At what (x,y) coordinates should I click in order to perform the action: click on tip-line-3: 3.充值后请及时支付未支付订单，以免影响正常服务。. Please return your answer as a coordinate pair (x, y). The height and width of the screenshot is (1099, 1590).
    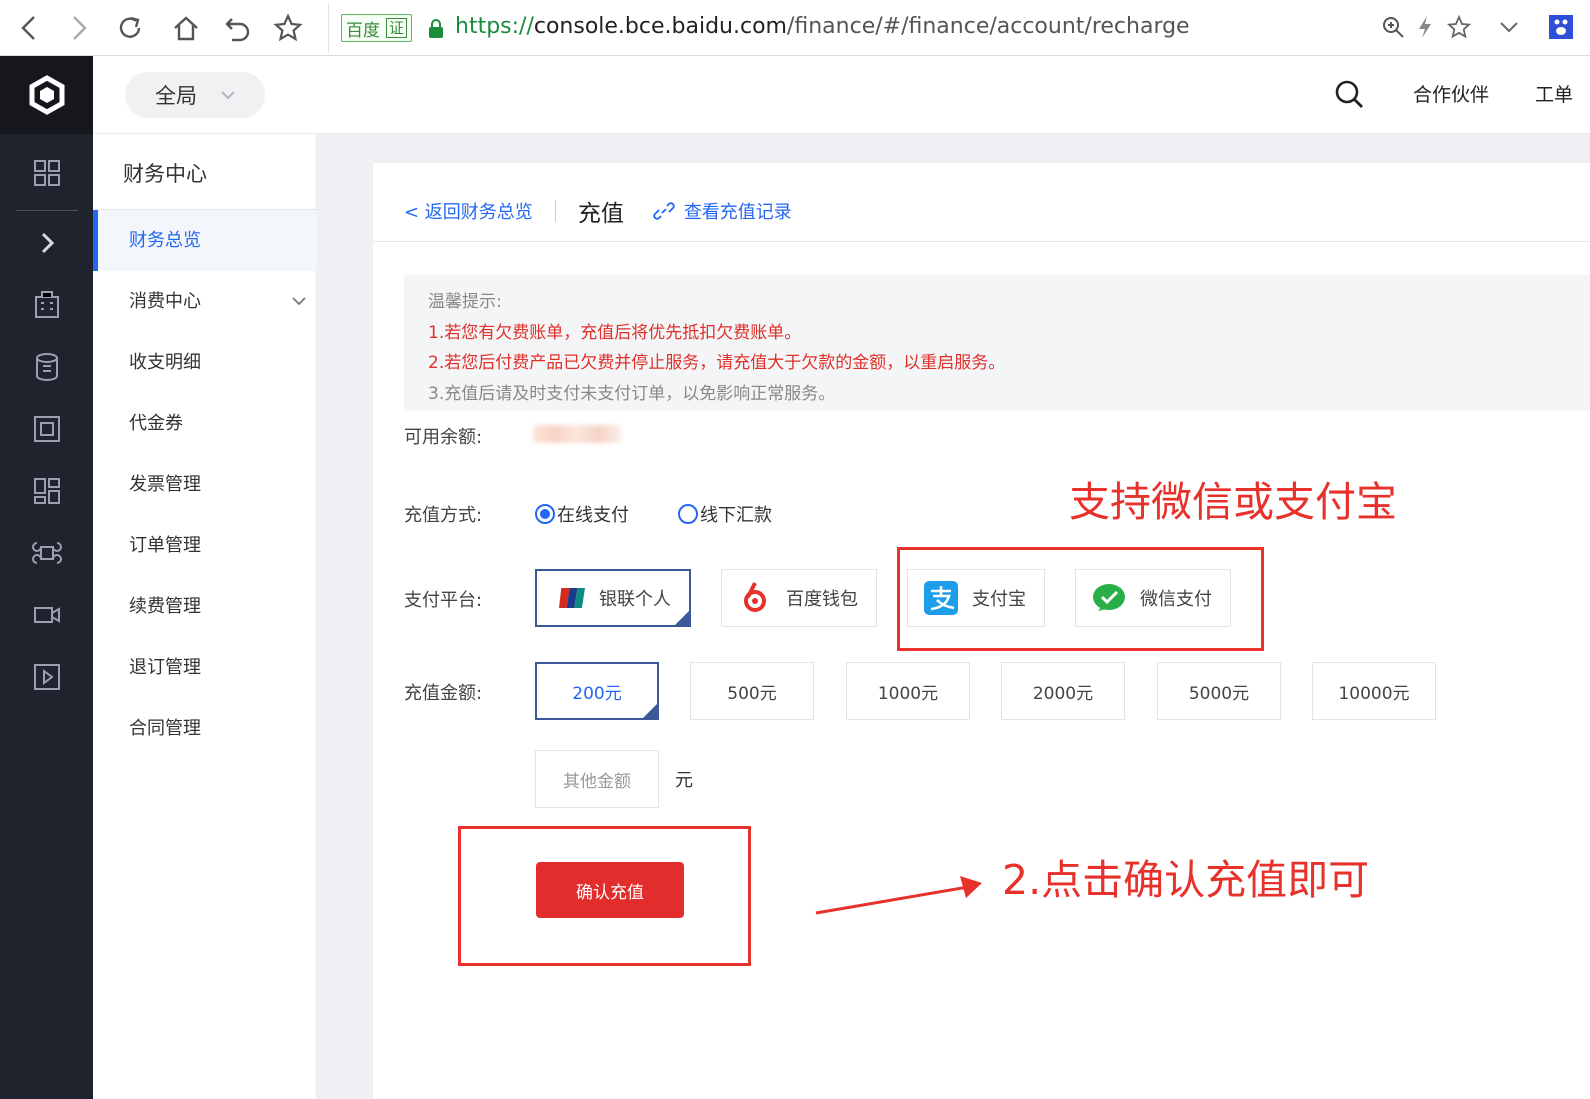
    Looking at the image, I should click on (632, 393).